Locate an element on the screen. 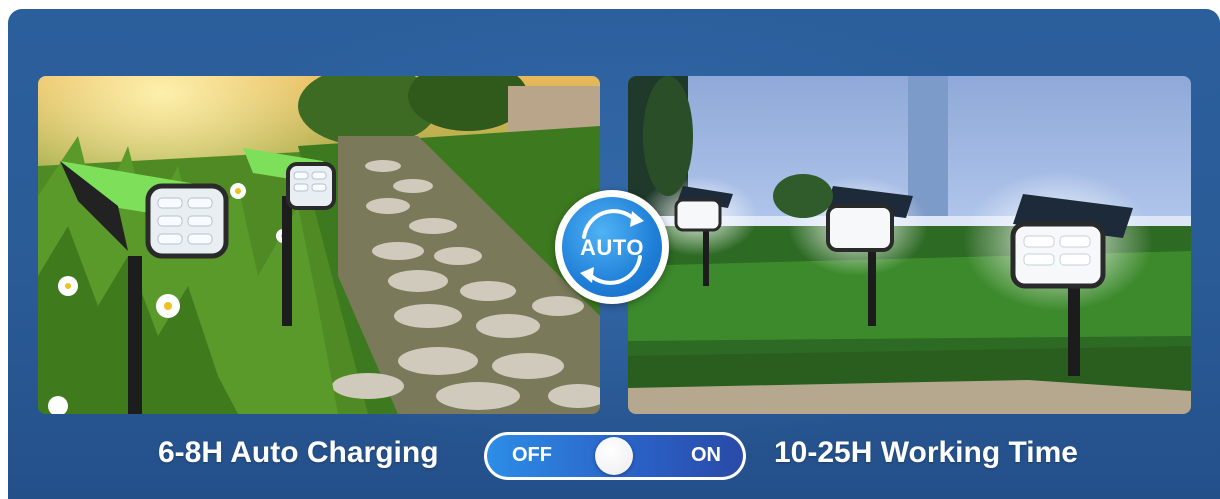 Image resolution: width=1220 pixels, height=499 pixels. off-on-toggle: OFF ON is located at coordinates (615, 456).